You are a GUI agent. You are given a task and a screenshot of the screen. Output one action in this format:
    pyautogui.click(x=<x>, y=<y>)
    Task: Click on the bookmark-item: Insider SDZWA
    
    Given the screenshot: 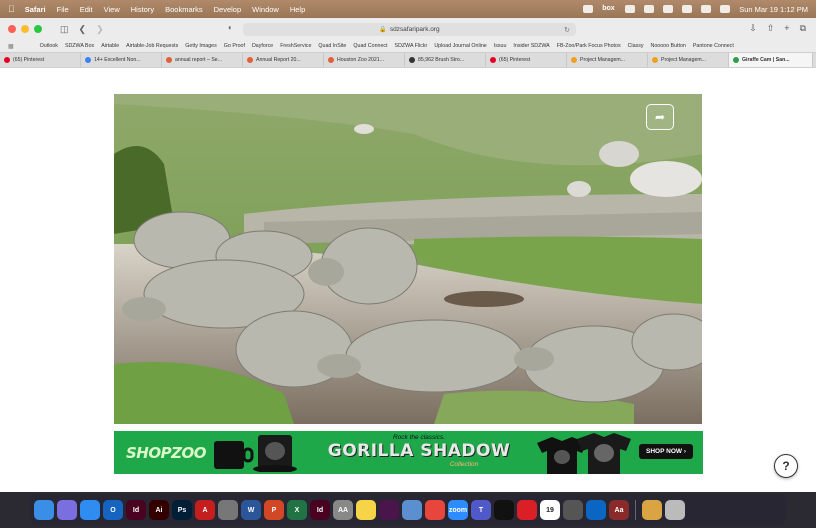 What is the action you would take?
    pyautogui.click(x=531, y=46)
    